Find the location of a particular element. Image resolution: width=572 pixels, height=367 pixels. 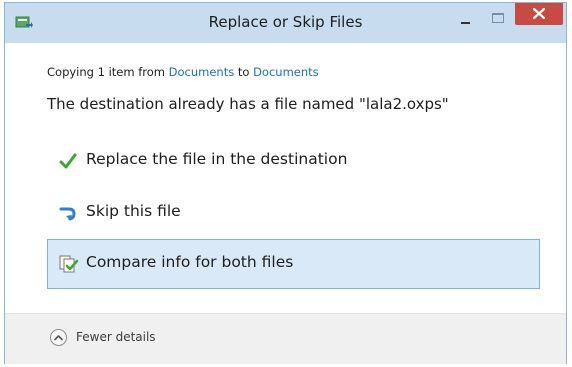

title-bar: Replace or Skip Files is located at coordinates (285, 23).